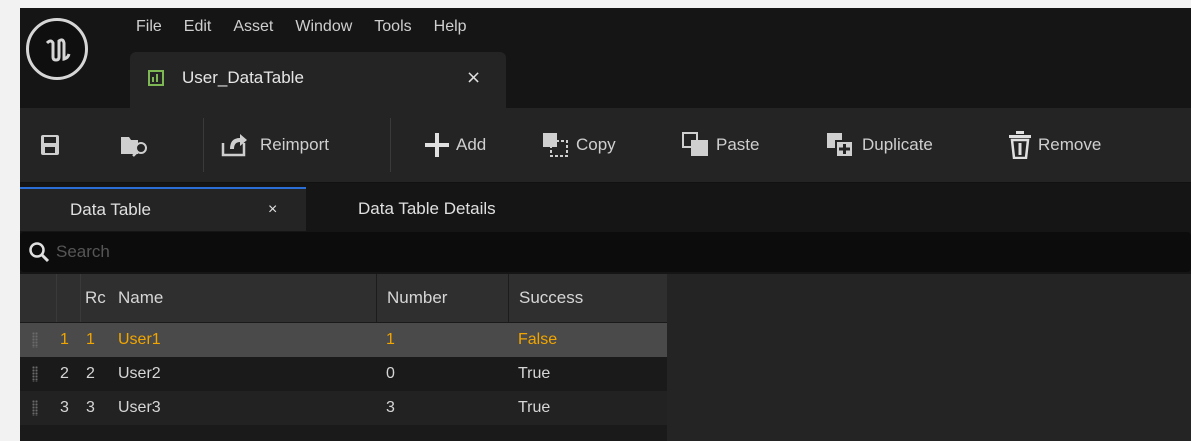  What do you see at coordinates (39, 252) in the screenshot?
I see `search-icon` at bounding box center [39, 252].